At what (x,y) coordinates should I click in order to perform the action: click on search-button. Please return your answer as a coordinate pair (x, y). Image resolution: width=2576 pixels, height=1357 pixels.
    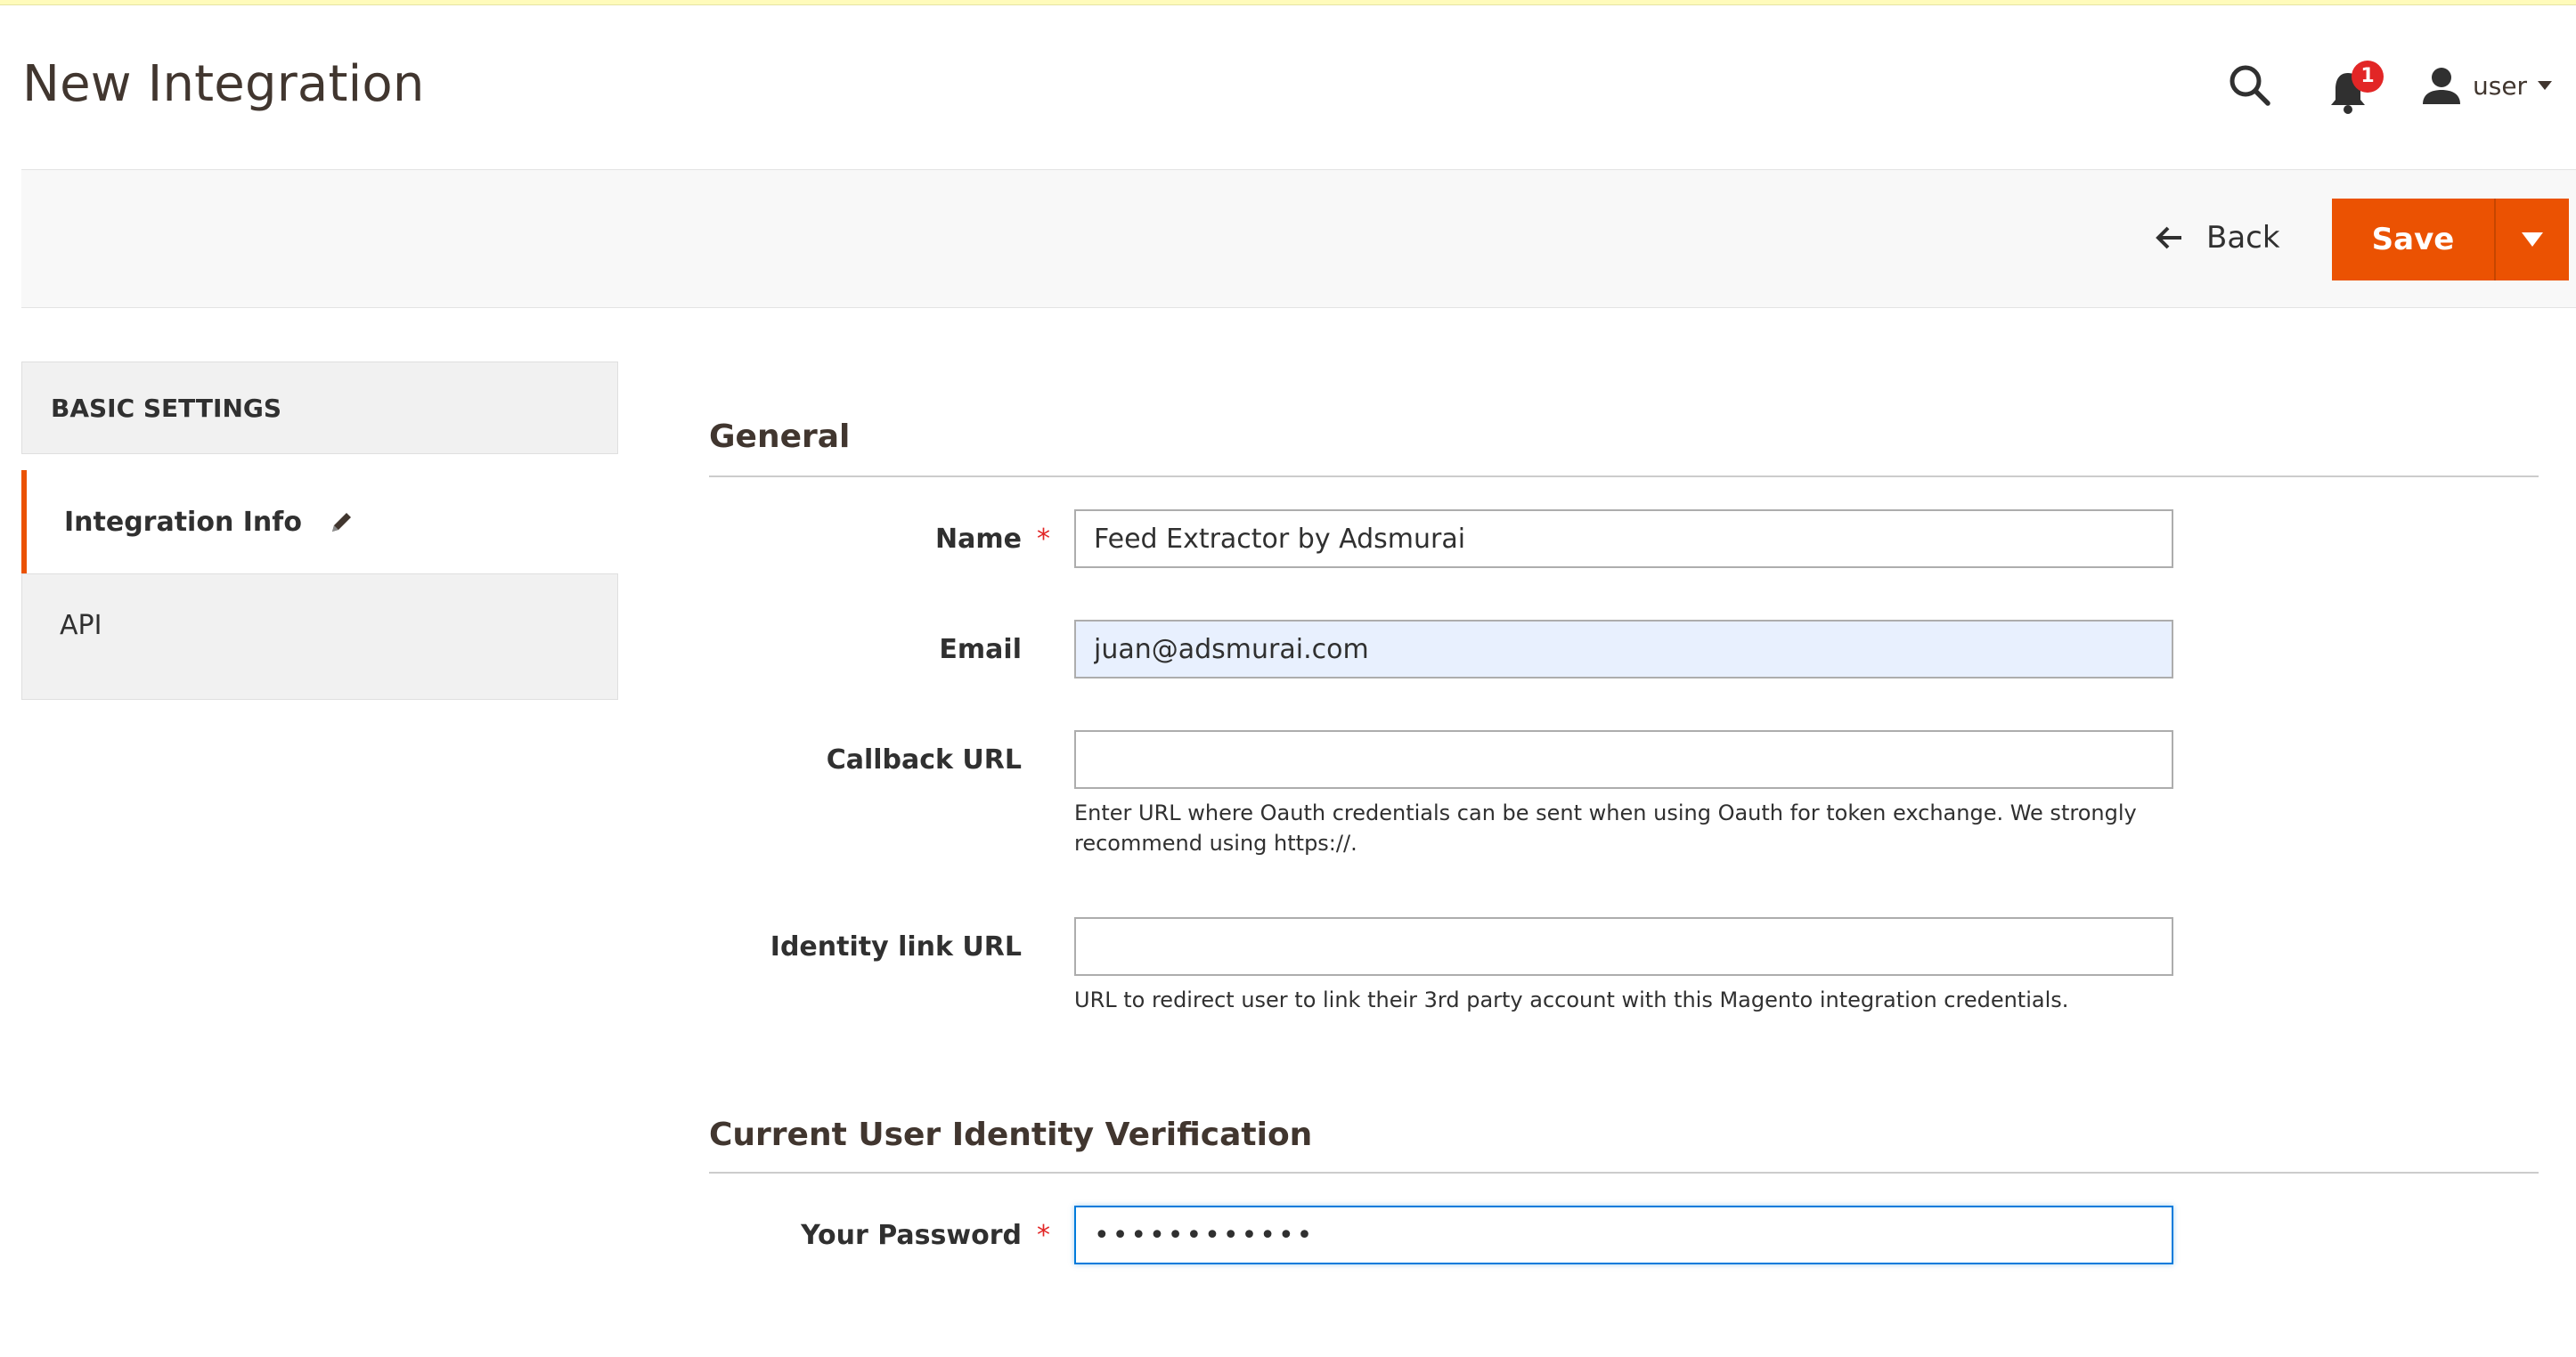
    Looking at the image, I should click on (2250, 86).